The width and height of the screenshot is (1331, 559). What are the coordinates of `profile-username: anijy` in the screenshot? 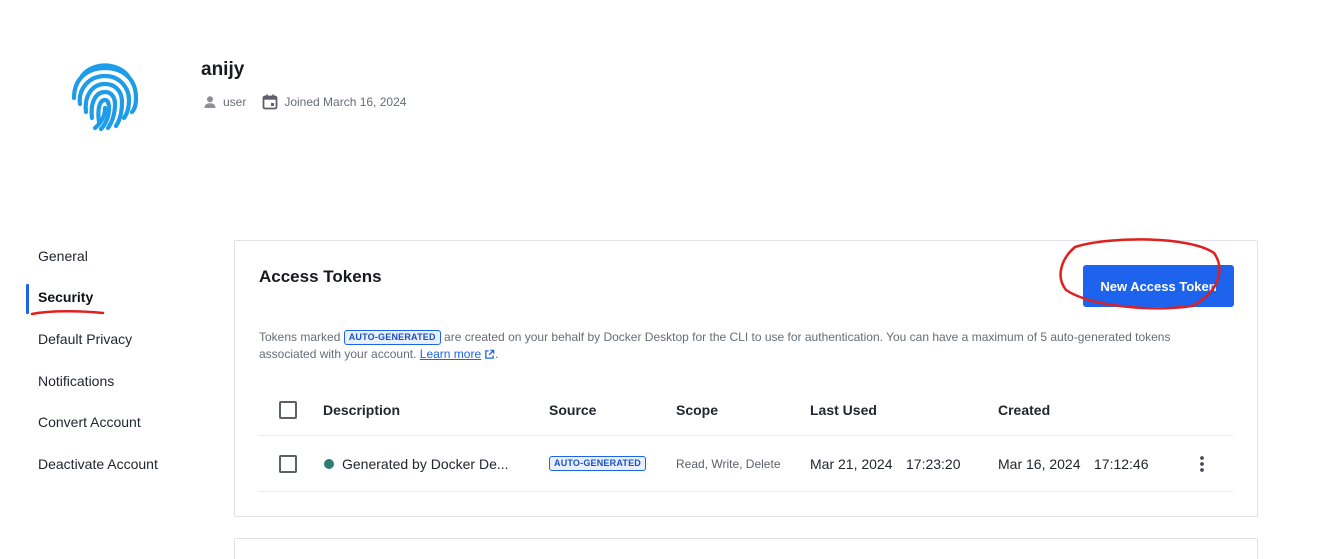 It's located at (223, 69).